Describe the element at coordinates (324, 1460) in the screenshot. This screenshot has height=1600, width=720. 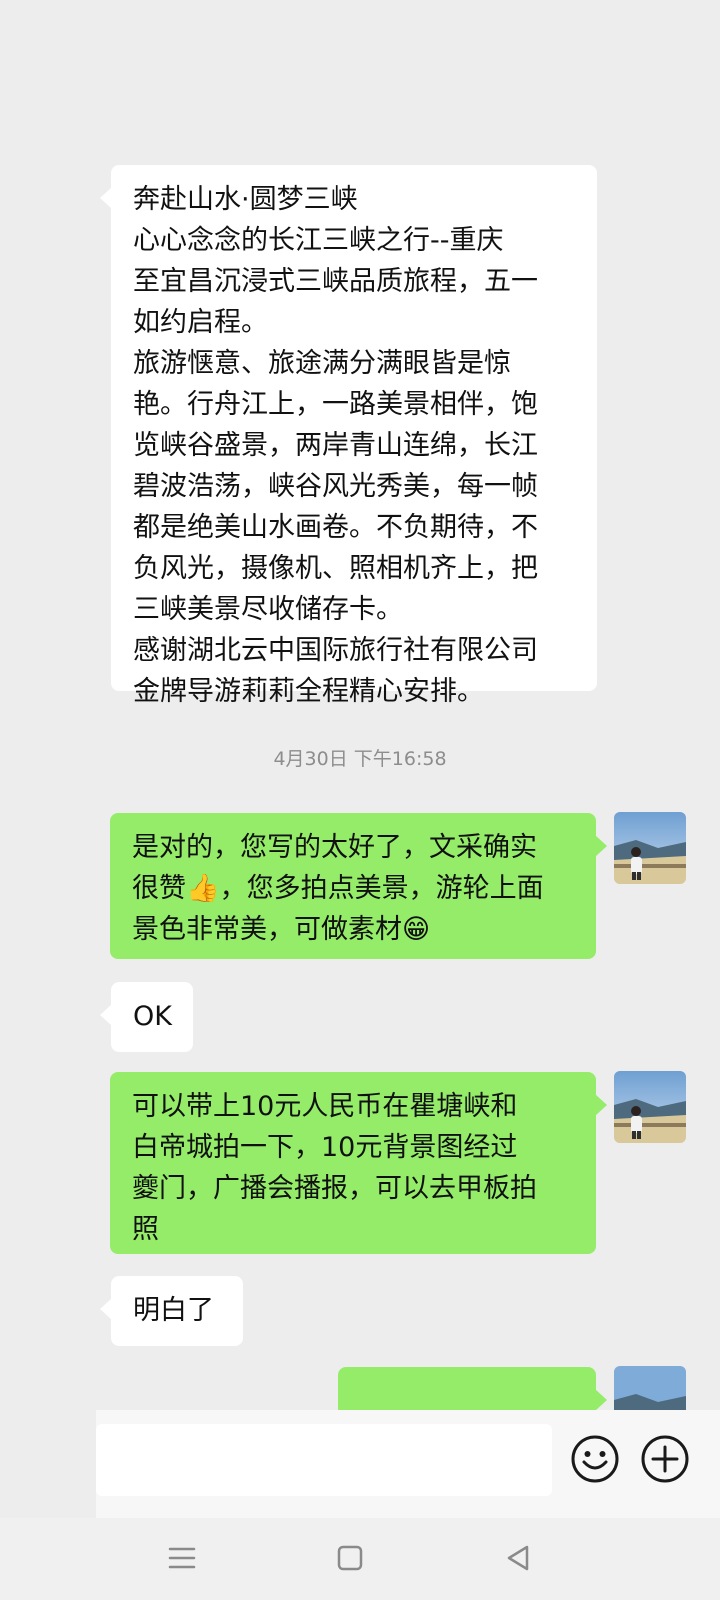
I see `message-input` at that location.